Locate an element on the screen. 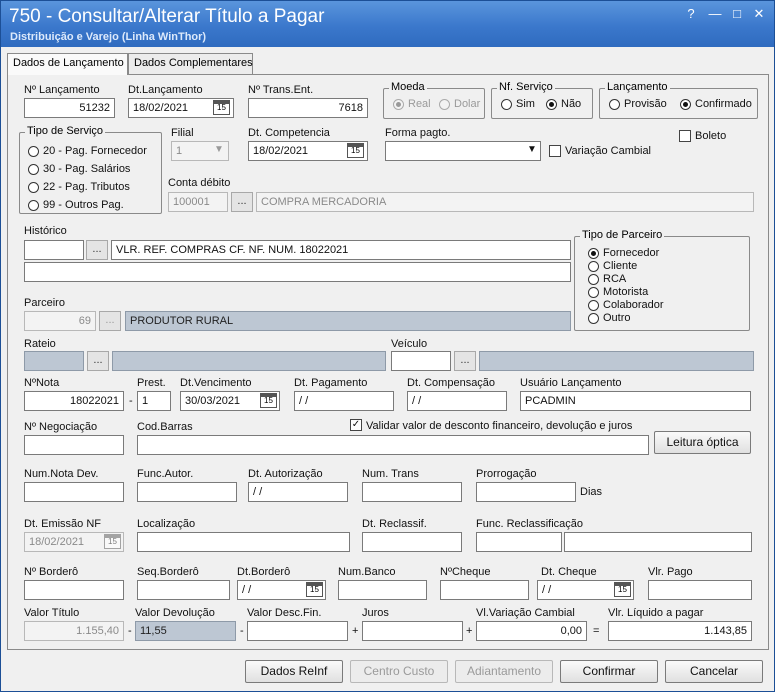 The image size is (775, 692). num-banco-input is located at coordinates (382, 590).